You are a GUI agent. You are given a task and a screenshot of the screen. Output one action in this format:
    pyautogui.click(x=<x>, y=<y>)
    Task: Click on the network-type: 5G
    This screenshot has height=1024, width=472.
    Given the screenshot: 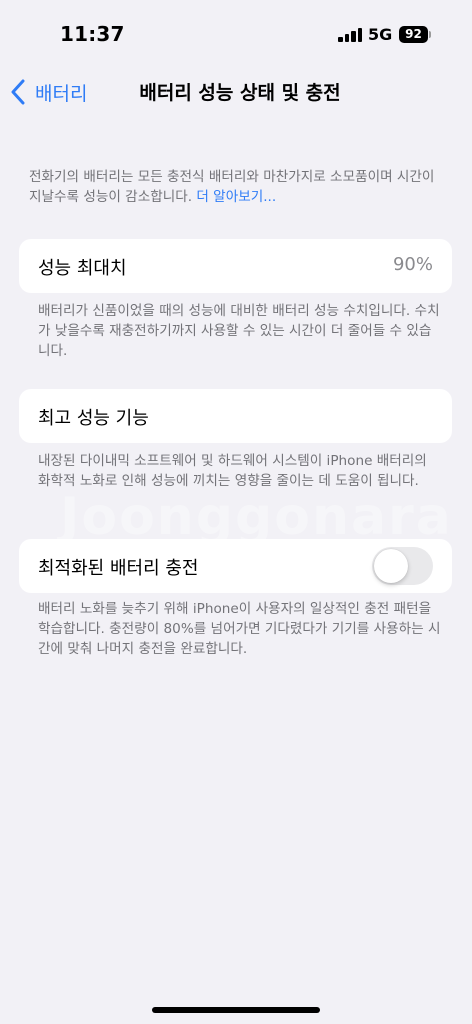 What is the action you would take?
    pyautogui.click(x=380, y=34)
    